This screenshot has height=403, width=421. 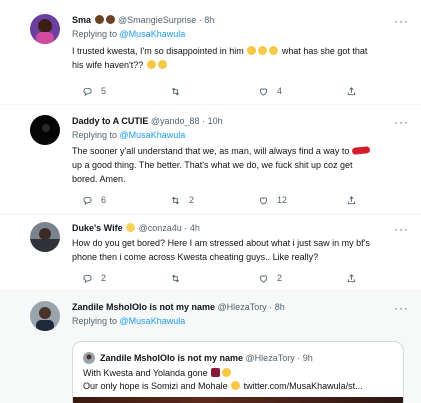 What do you see at coordinates (99, 179) in the screenshot?
I see `tweet-text: bored. Amen.` at bounding box center [99, 179].